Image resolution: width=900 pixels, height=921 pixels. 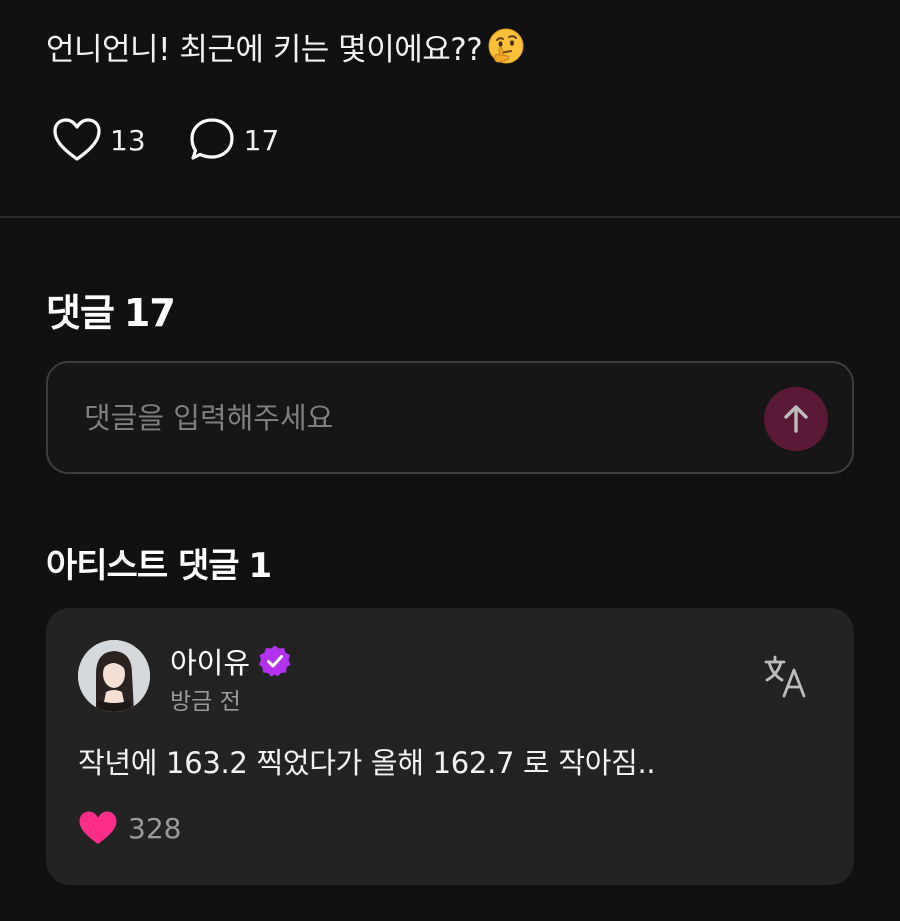 What do you see at coordinates (261, 140) in the screenshot?
I see `comment-count: 17` at bounding box center [261, 140].